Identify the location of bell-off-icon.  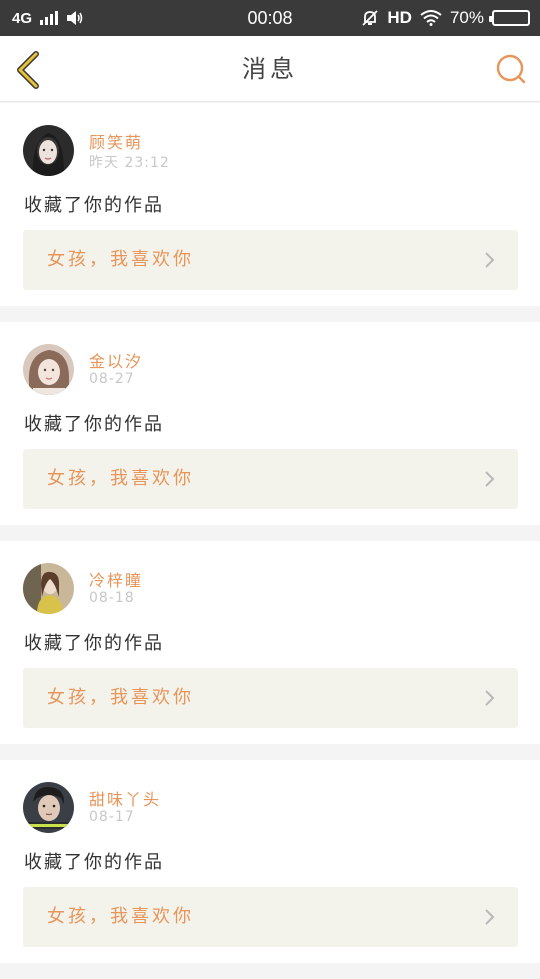
(370, 18).